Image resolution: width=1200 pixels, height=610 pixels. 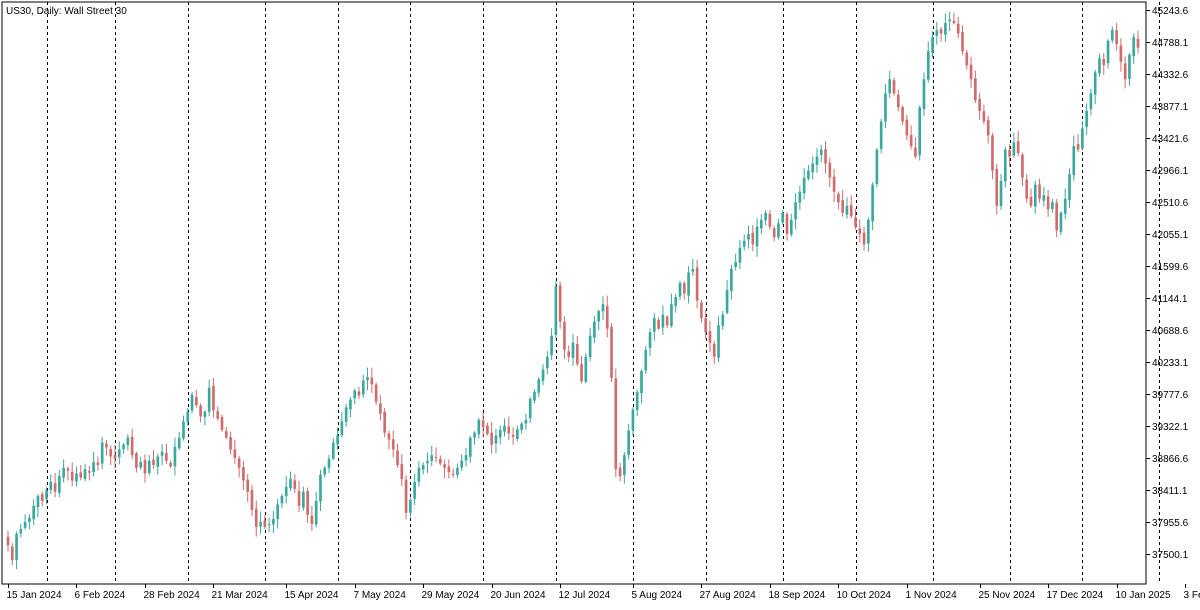 I want to click on chart-title: US30, Daily: Wall Street 30, so click(x=66, y=11).